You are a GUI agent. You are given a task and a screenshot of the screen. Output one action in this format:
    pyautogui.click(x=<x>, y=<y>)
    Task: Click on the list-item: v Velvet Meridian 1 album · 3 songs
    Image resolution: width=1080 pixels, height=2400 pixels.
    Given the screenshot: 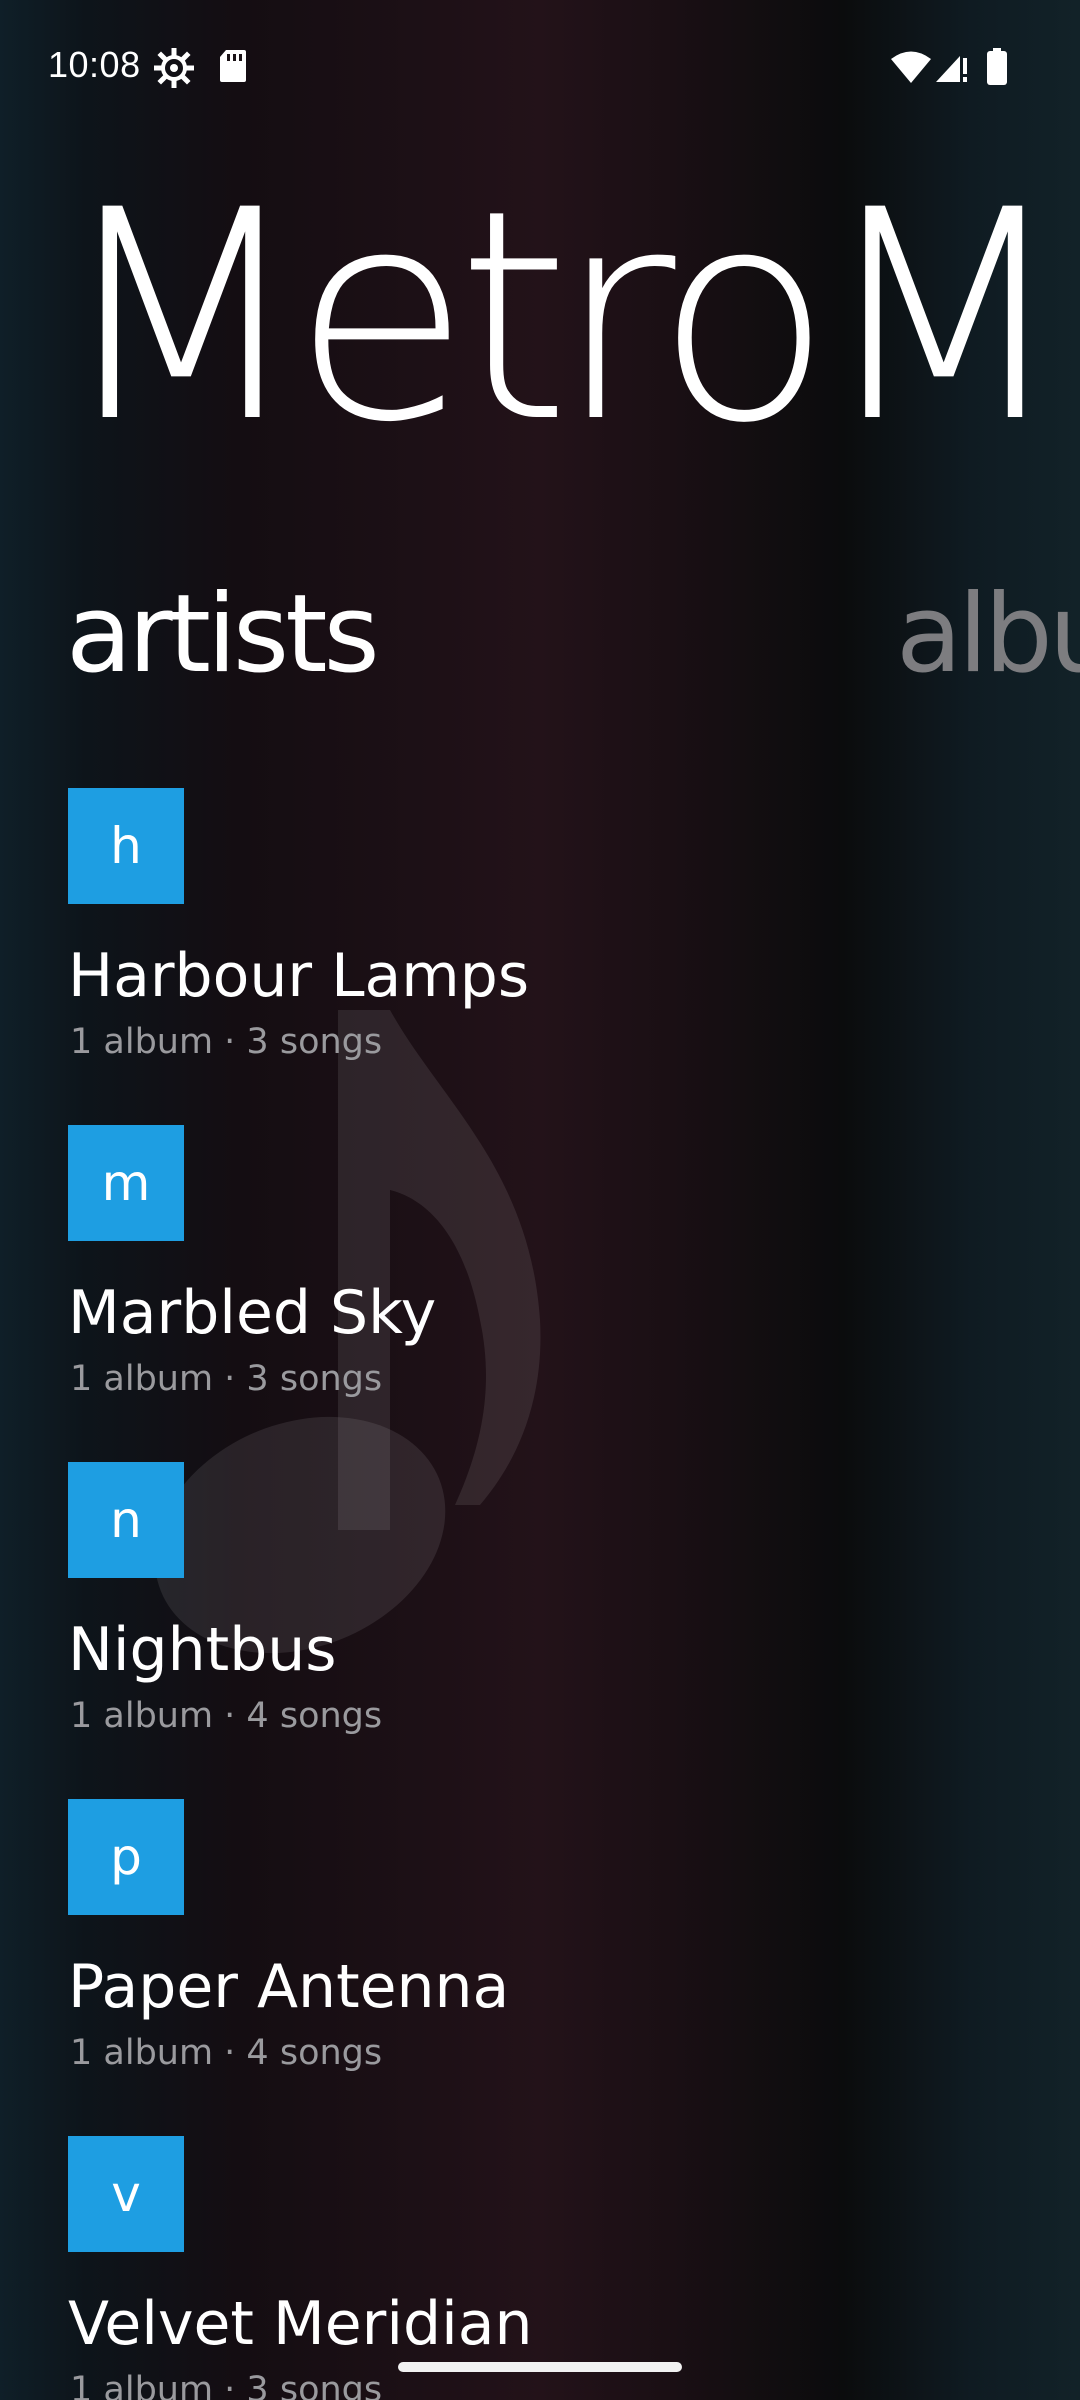 What is the action you would take?
    pyautogui.click(x=540, y=2268)
    